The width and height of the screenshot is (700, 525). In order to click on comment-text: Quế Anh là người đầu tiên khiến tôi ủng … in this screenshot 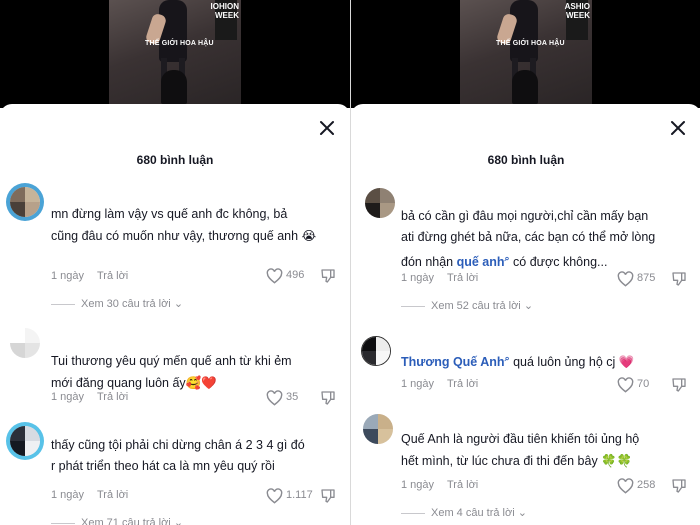, I will do `click(520, 450)`.